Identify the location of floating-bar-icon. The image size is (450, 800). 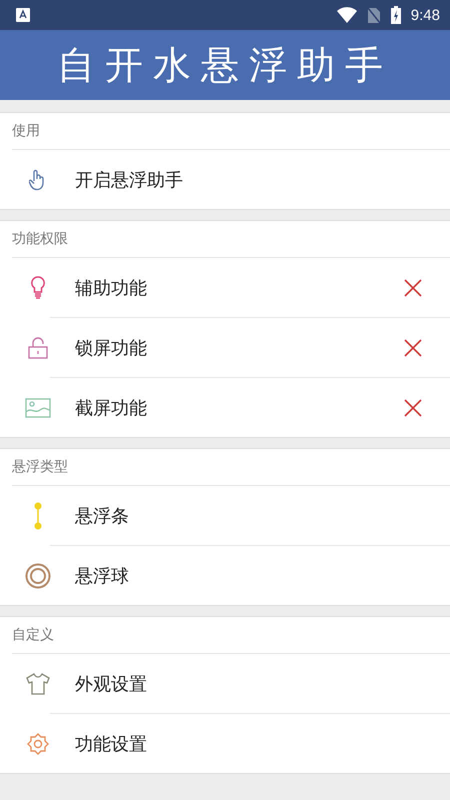
(37, 516).